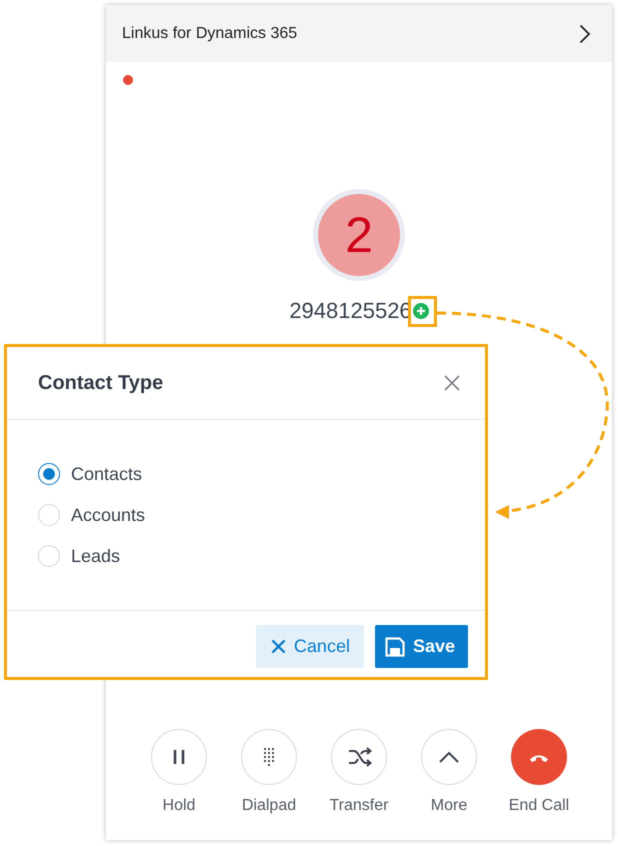 This screenshot has width=618, height=846. I want to click on phone-number: 2948125526, so click(350, 311).